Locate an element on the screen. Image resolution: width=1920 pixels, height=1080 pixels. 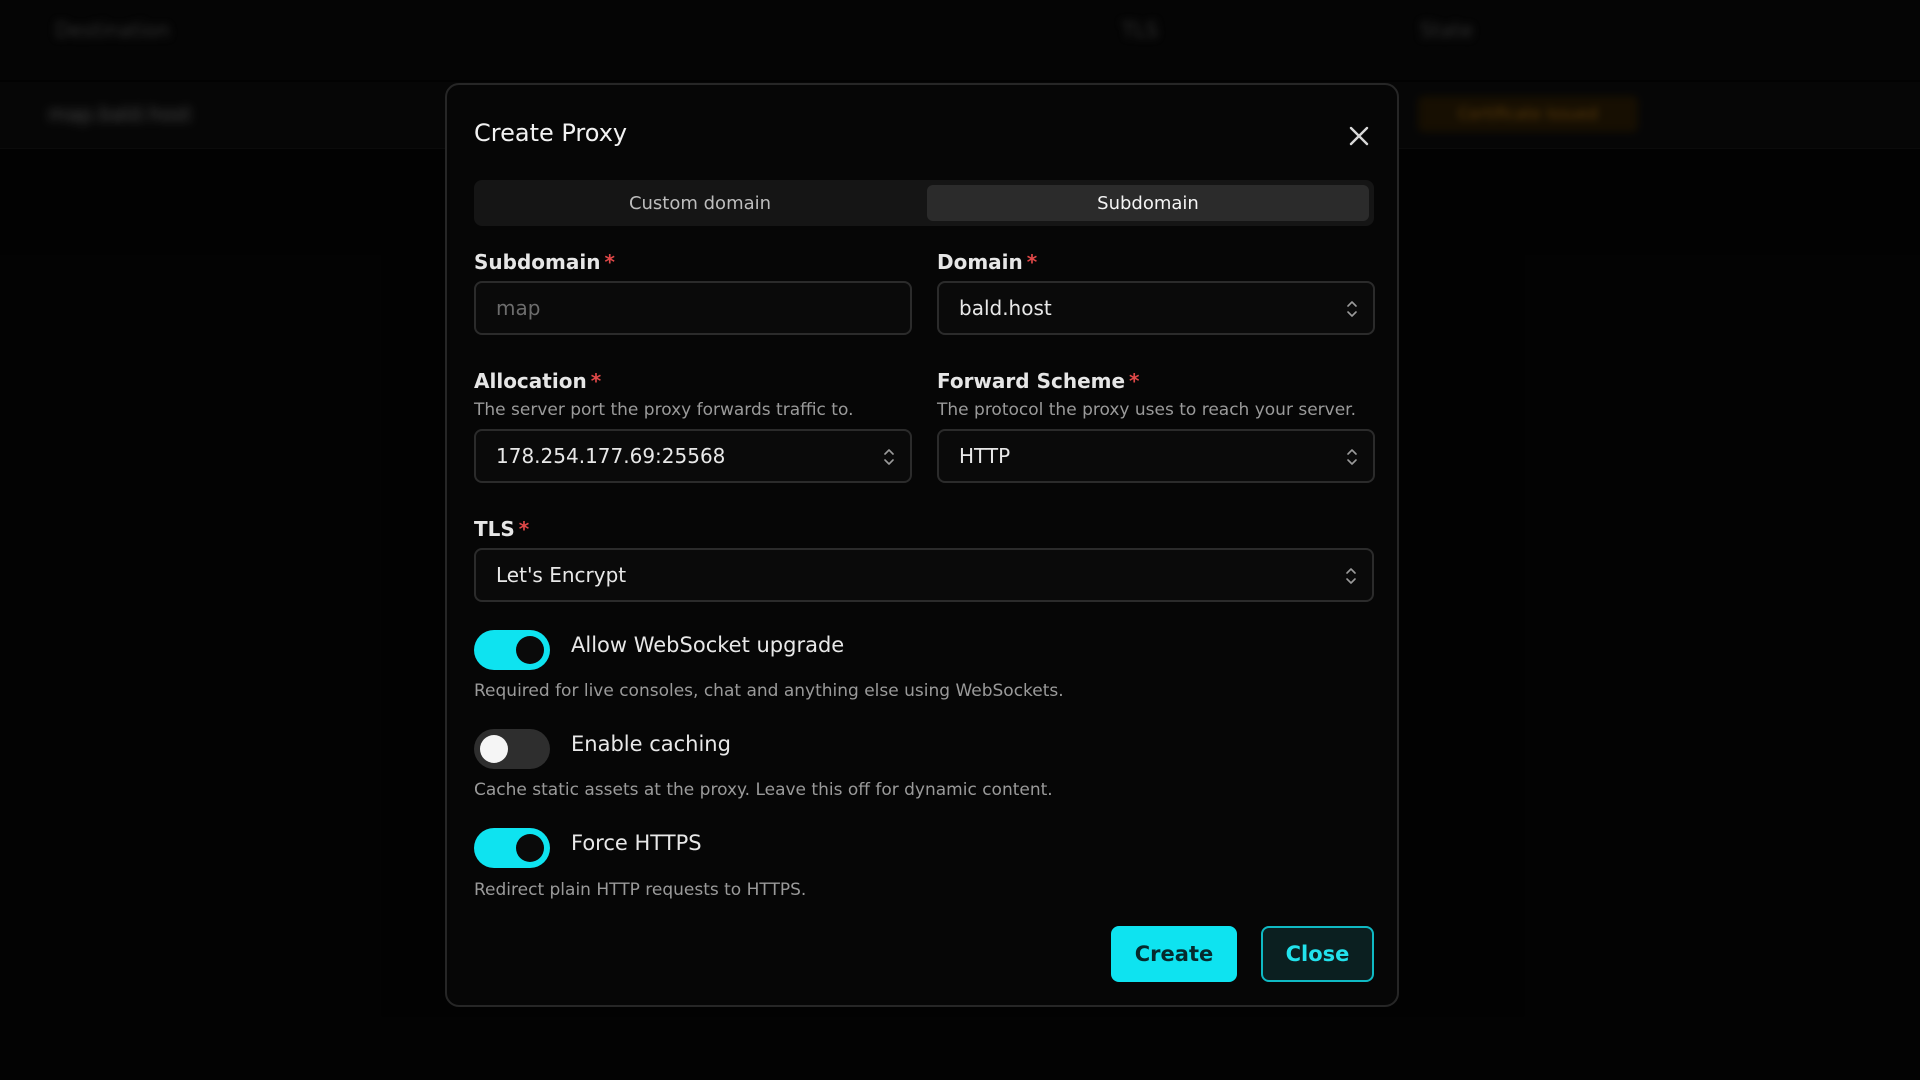
tls-label: TLS * is located at coordinates (501, 529).